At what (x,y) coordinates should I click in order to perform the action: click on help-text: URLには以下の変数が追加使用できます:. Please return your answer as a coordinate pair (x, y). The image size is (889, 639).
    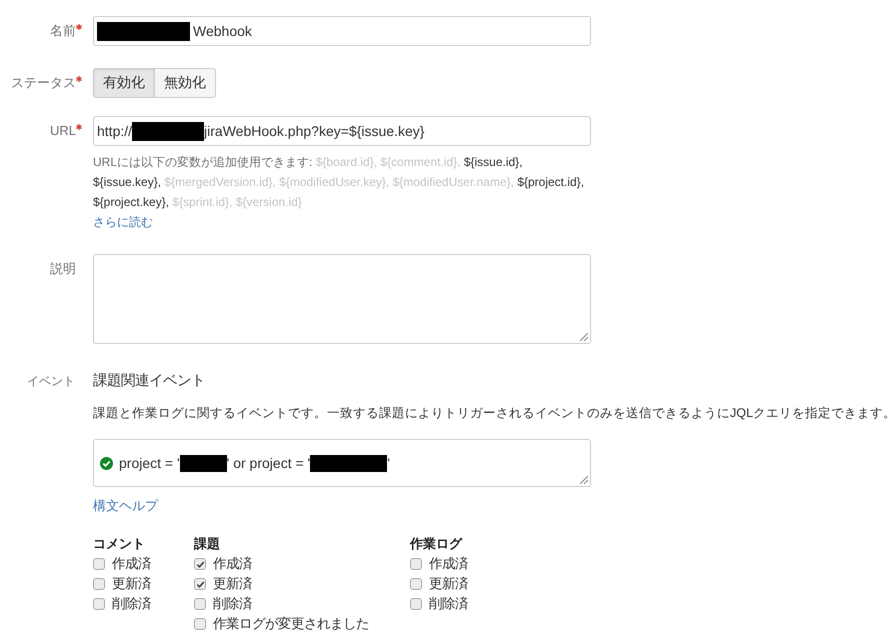
    Looking at the image, I should click on (202, 162).